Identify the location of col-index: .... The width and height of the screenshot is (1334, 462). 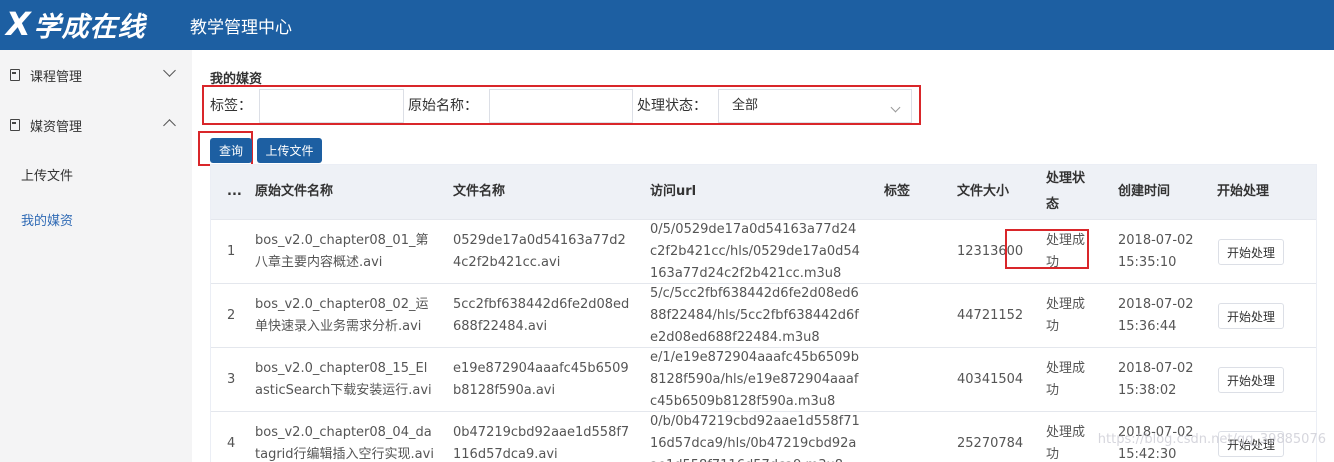
(234, 191).